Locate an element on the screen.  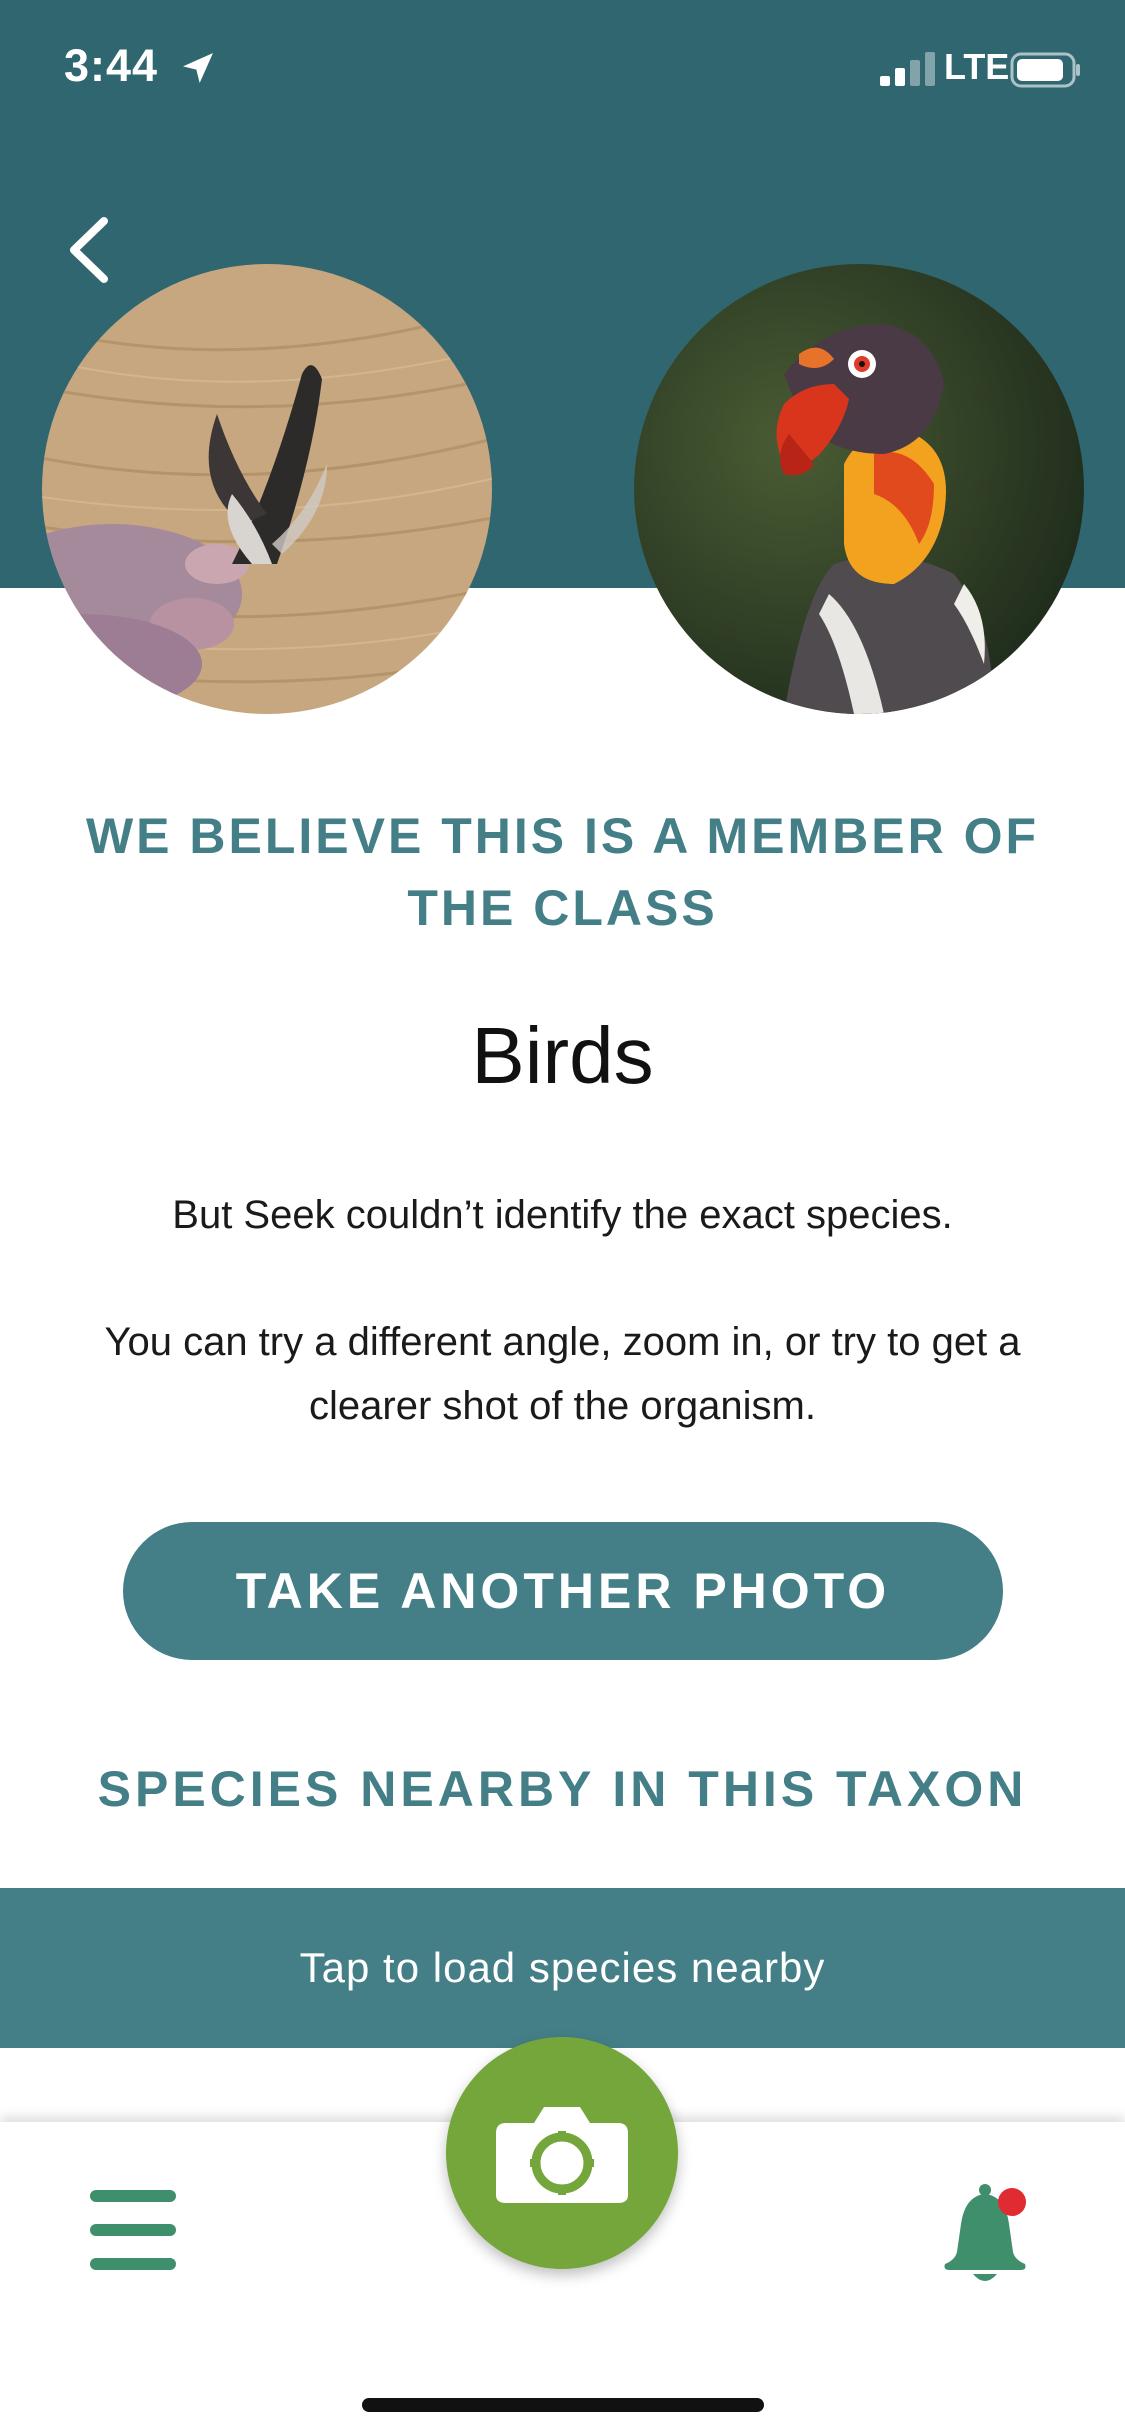
king-vulture-photo is located at coordinates (859, 489).